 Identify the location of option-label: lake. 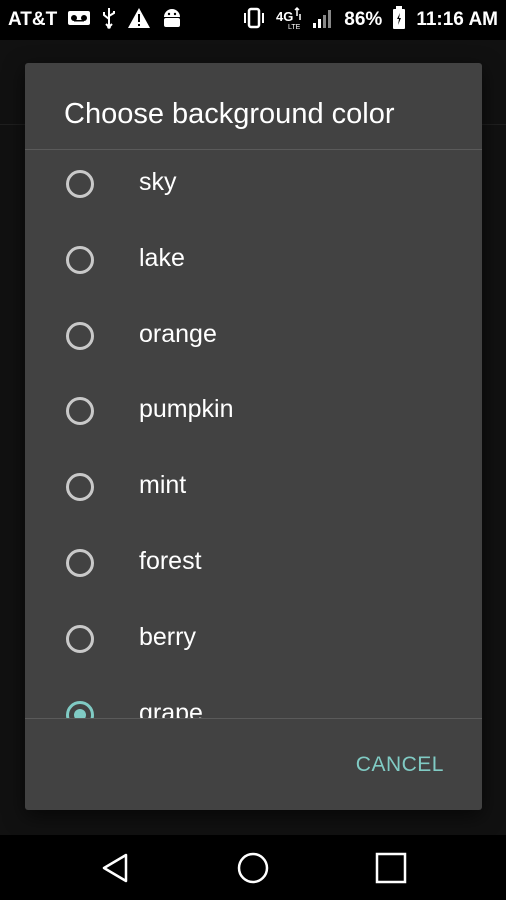
(162, 258).